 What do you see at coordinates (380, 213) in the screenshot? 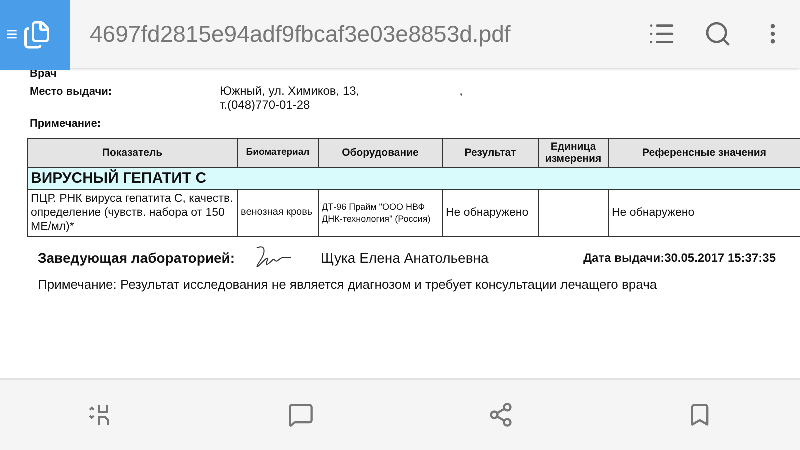
I see `table-cell: ДТ-96 Прайм "ООО НВФ ДНК-технология" (Россия)` at bounding box center [380, 213].